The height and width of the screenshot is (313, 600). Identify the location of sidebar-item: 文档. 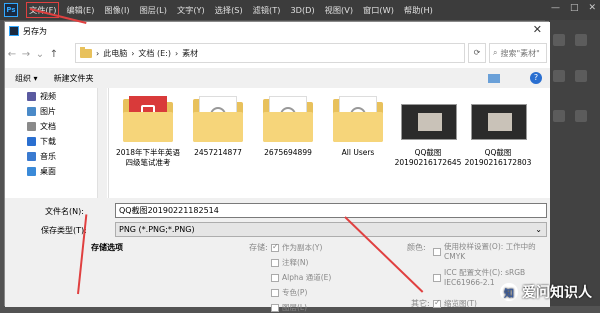
(41, 126).